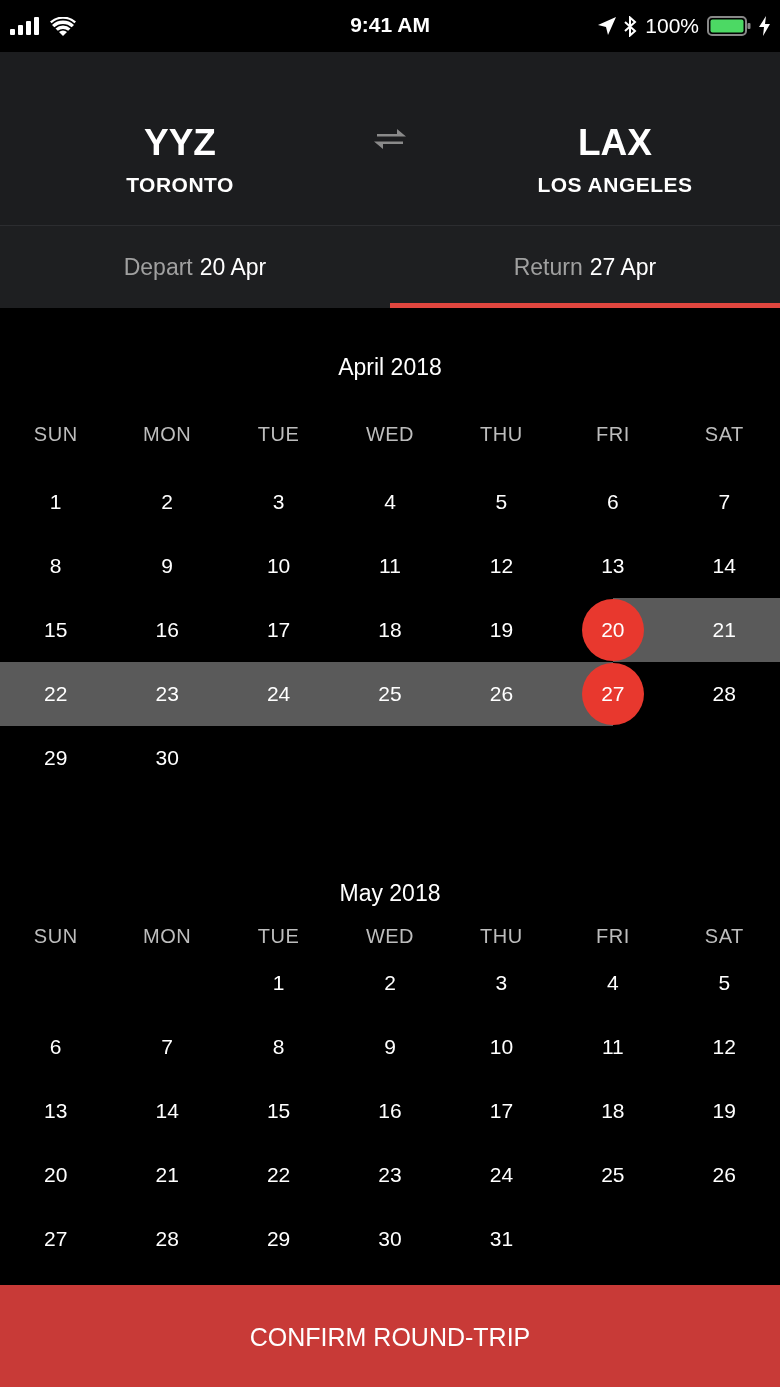 The image size is (780, 1387). Describe the element at coordinates (26, 26) in the screenshot. I see `signal-icon` at that location.